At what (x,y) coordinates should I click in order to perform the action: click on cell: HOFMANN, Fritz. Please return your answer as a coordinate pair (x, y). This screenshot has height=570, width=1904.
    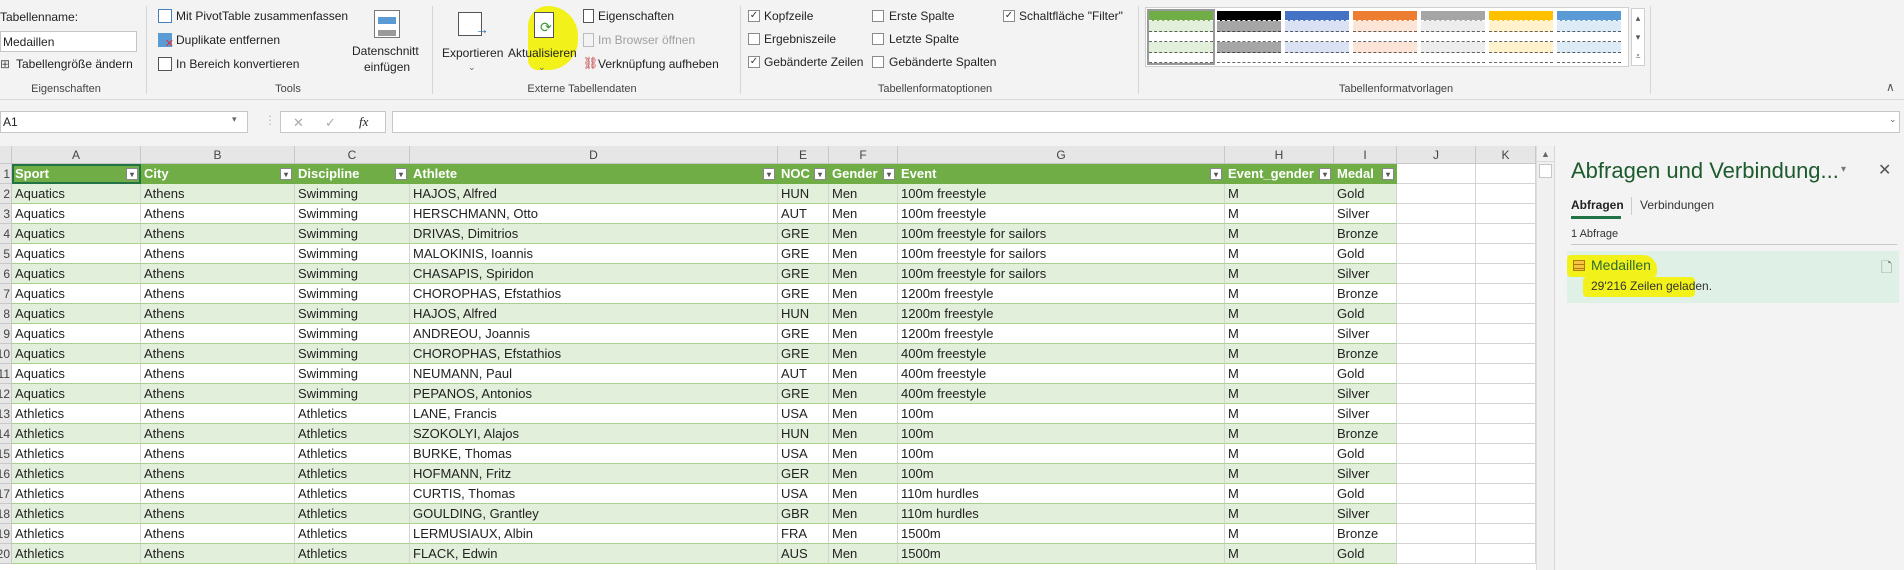
    Looking at the image, I should click on (594, 474).